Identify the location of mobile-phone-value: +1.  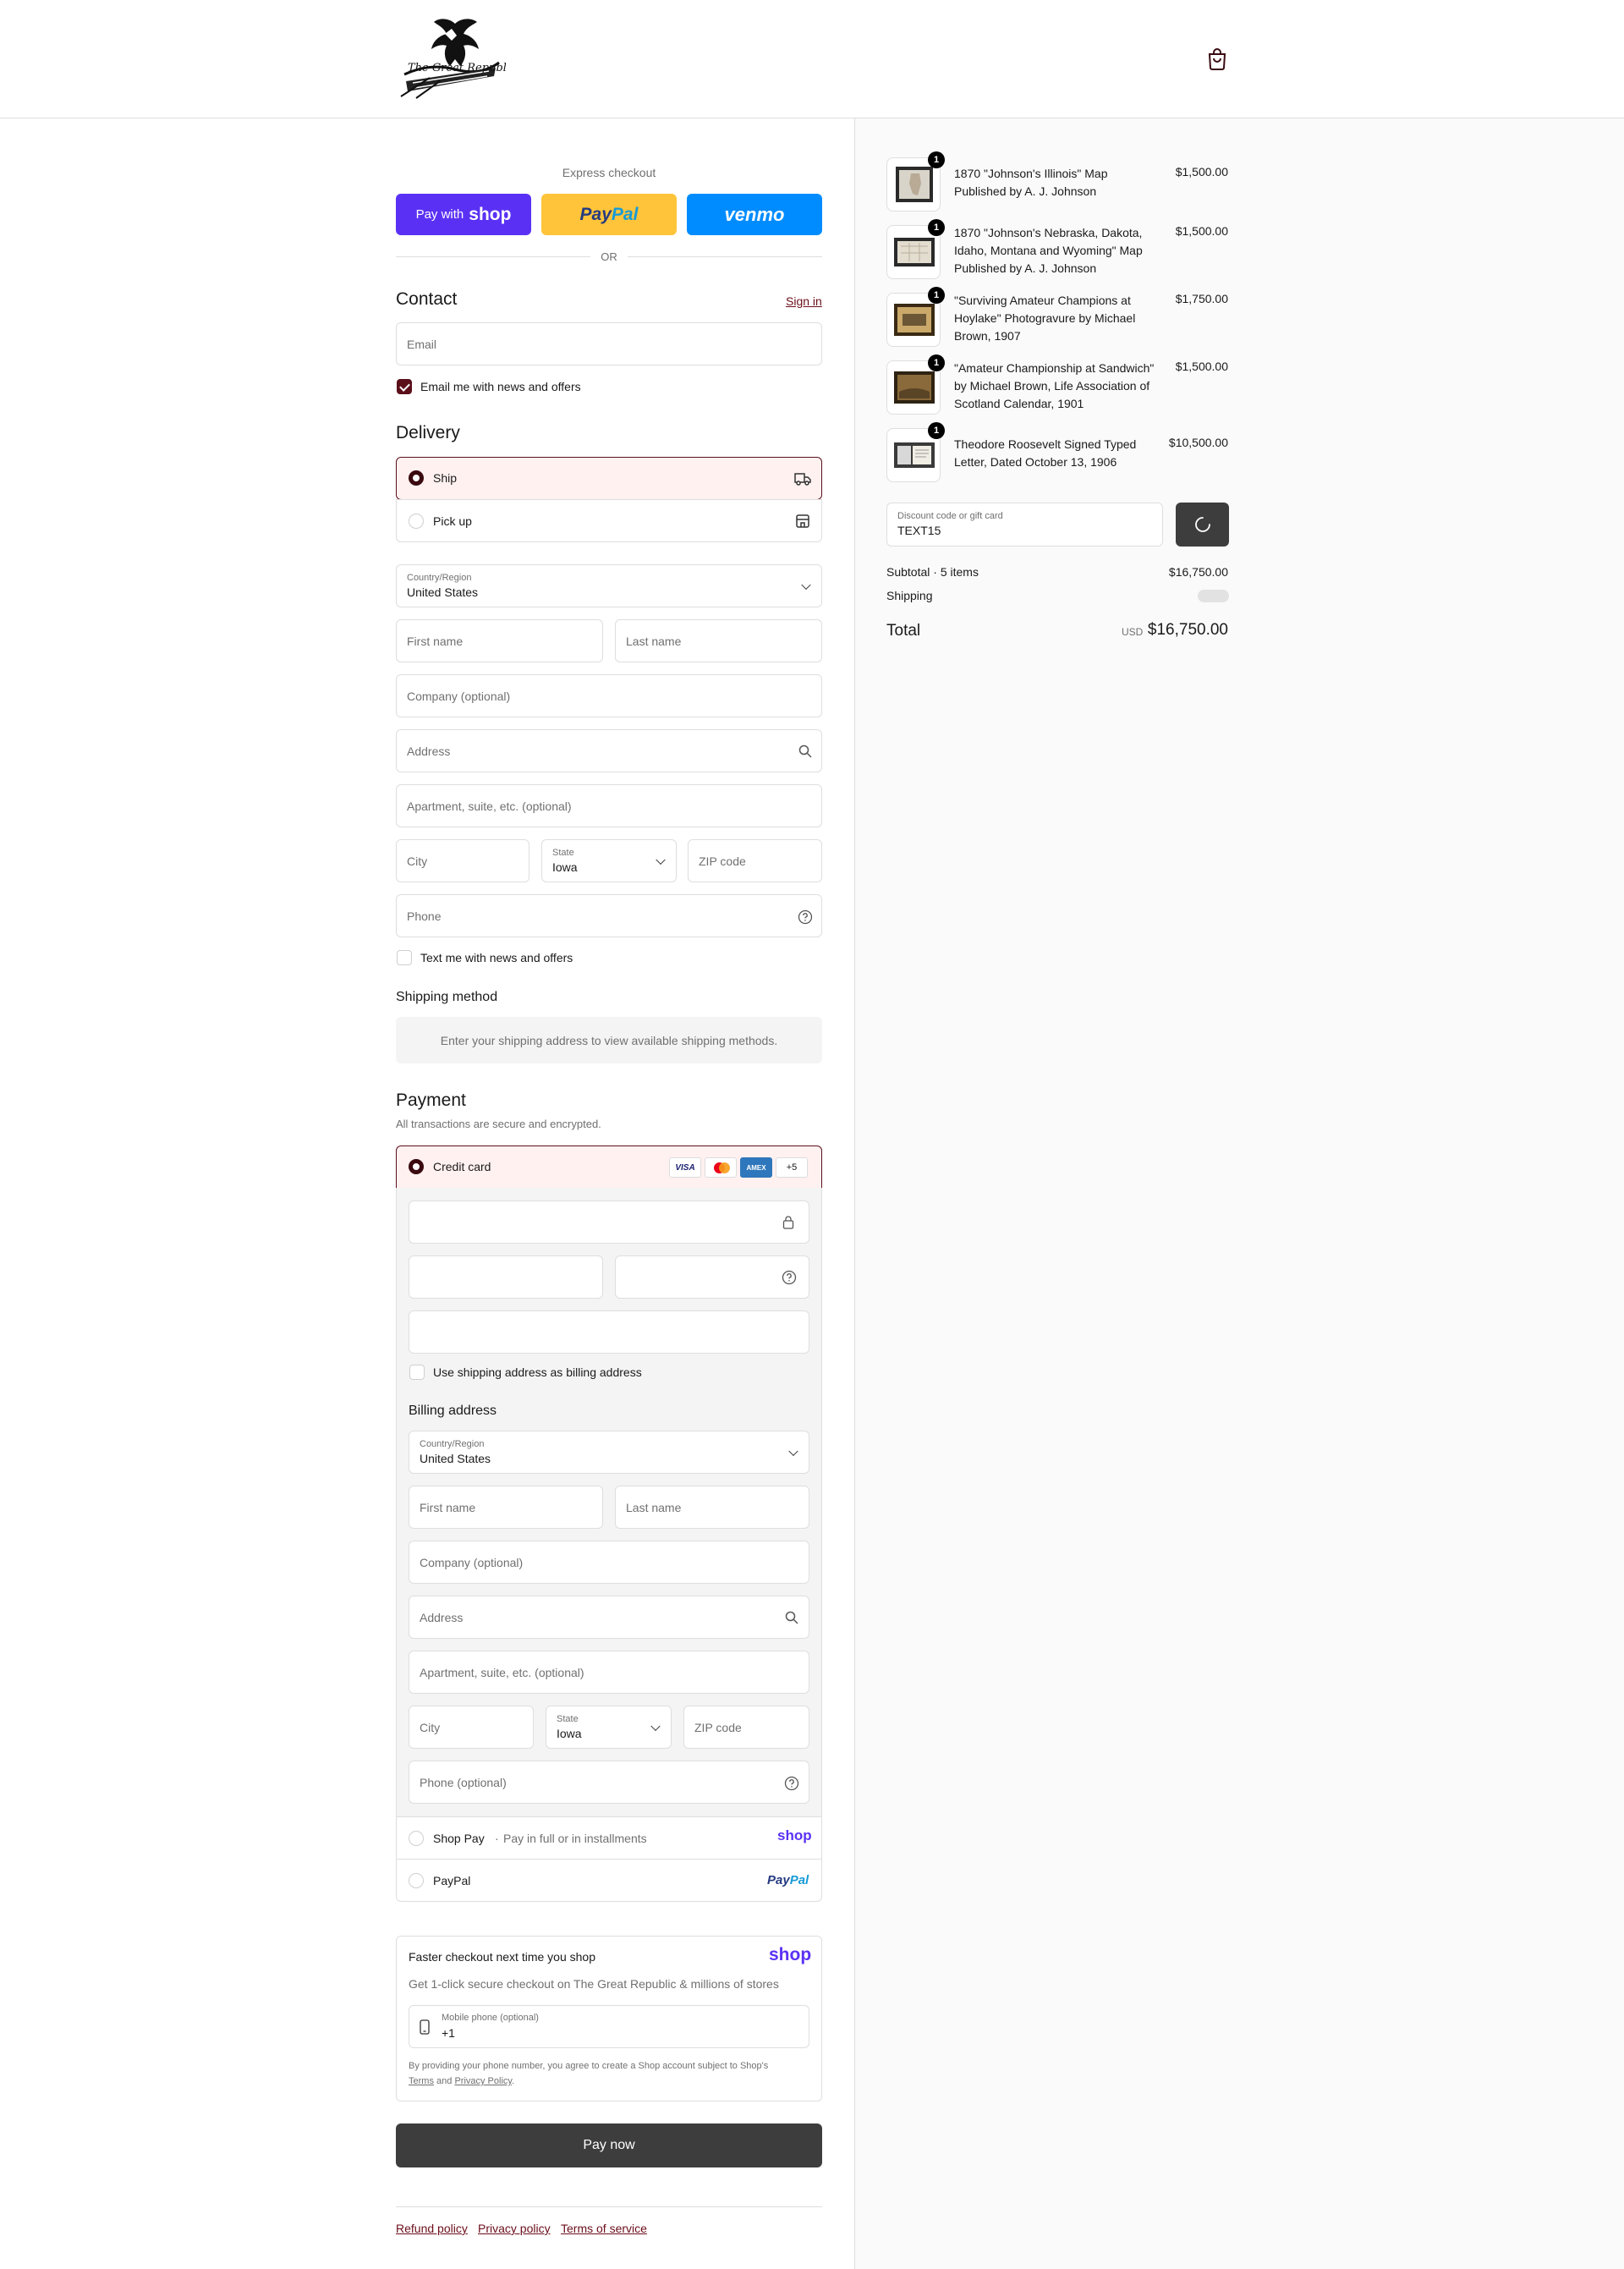
(449, 2033).